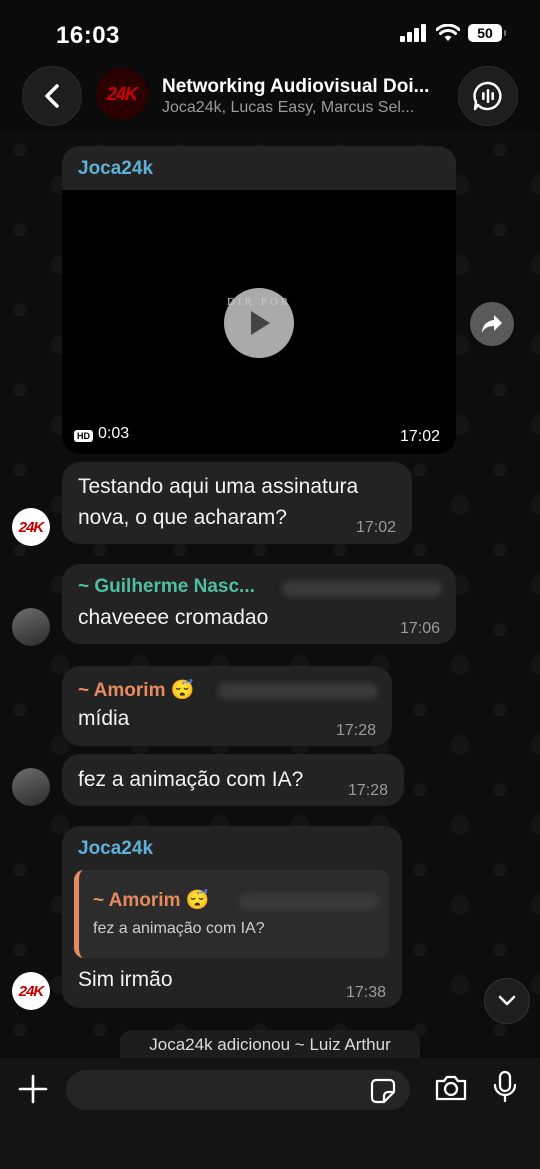  I want to click on scroll-to-bottom-button, so click(507, 1001).